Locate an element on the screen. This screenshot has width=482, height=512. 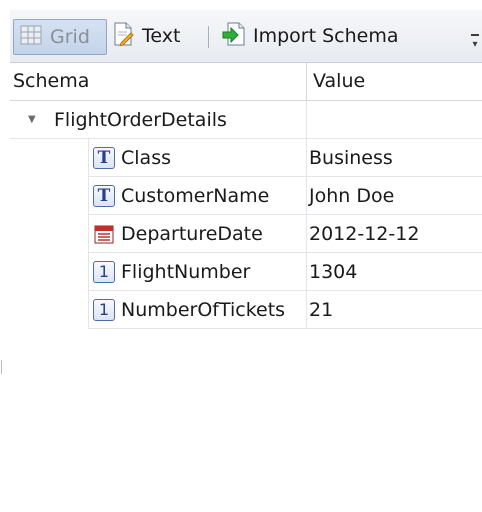
chevron-down-icon: ▾ is located at coordinates (475, 44).